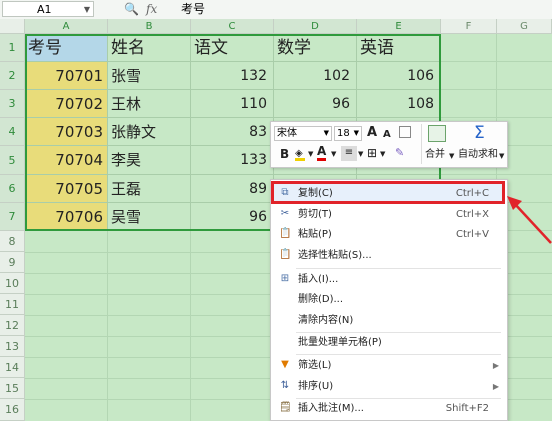 The height and width of the screenshot is (421, 552). What do you see at coordinates (479, 133) in the screenshot?
I see `sigma-icon: Σ` at bounding box center [479, 133].